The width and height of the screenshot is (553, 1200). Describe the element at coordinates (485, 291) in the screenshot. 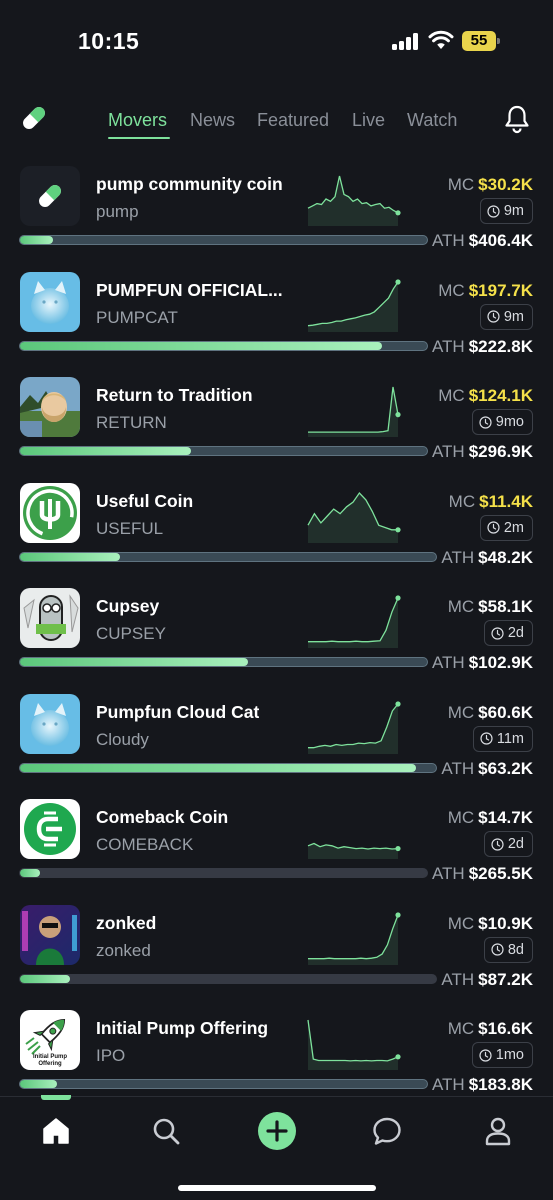

I see `market-cap: MC $197.7K` at that location.